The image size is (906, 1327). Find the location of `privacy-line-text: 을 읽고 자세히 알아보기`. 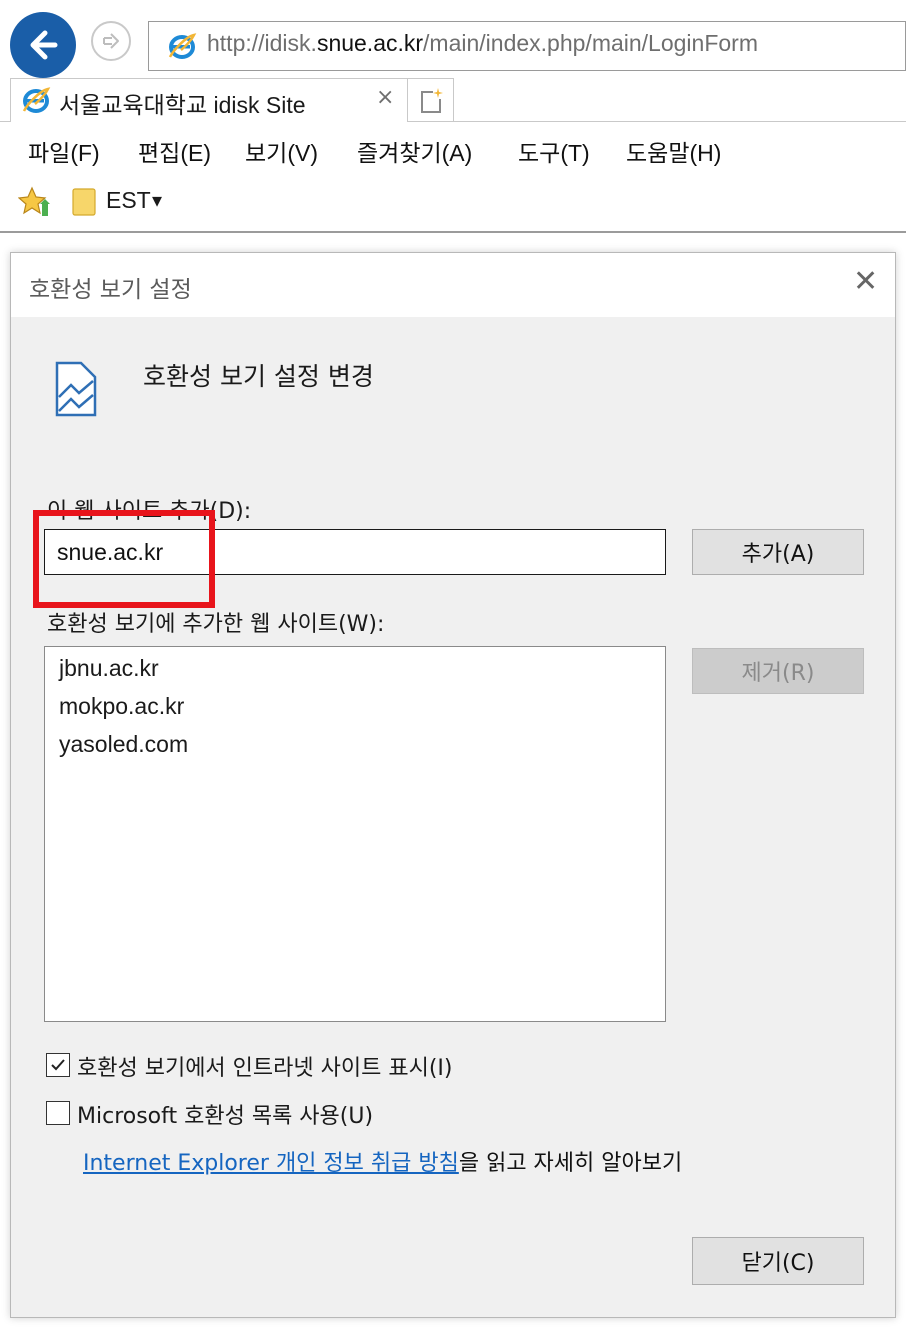

privacy-line-text: 을 읽고 자세히 알아보기 is located at coordinates (570, 1163).